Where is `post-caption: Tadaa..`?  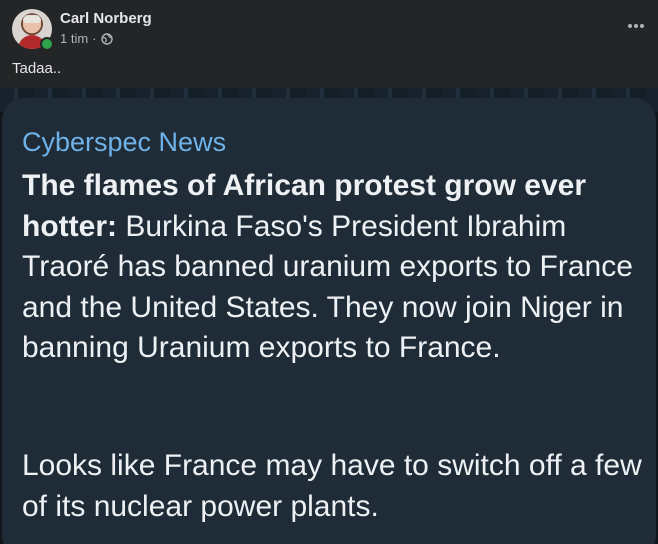
post-caption: Tadaa.. is located at coordinates (37, 68).